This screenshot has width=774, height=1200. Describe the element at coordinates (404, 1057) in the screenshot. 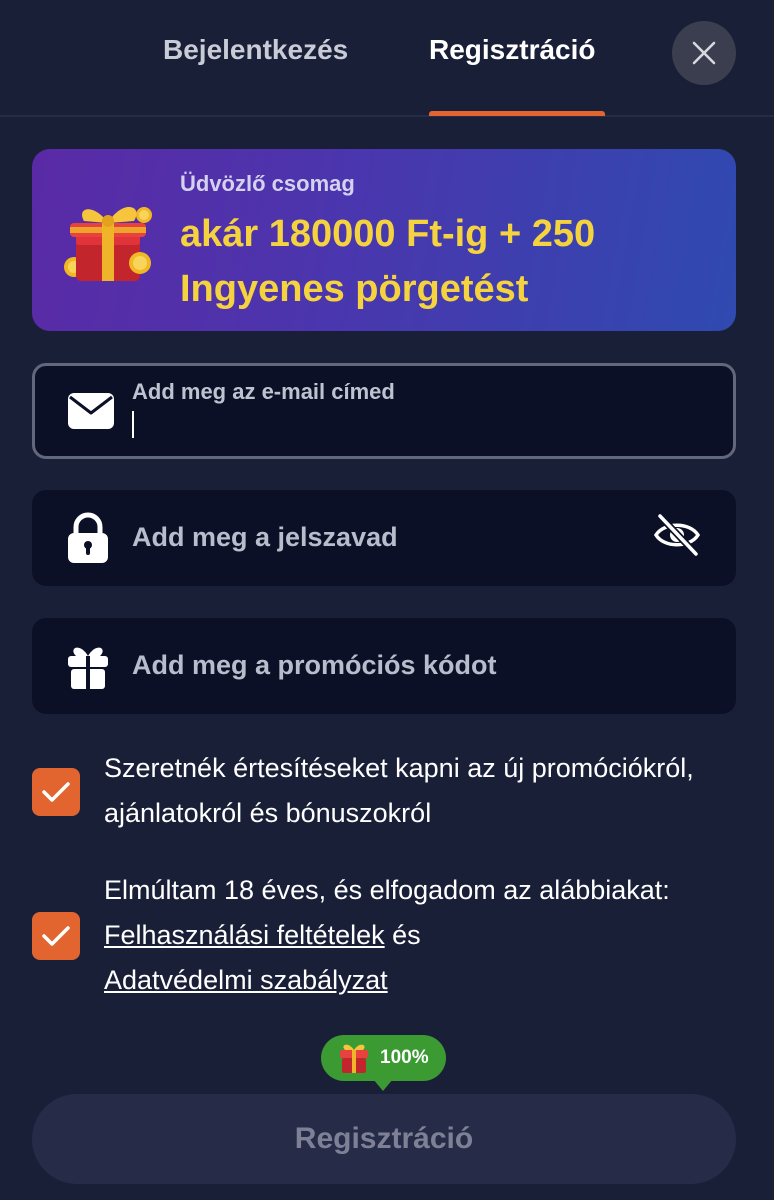

I see `bonus-percentage: 100%` at that location.